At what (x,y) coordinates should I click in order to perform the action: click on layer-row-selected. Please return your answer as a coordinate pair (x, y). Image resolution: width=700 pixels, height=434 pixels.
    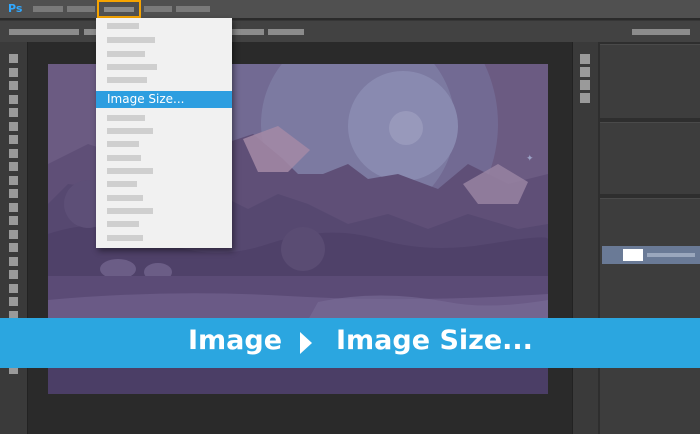
    Looking at the image, I should click on (651, 255).